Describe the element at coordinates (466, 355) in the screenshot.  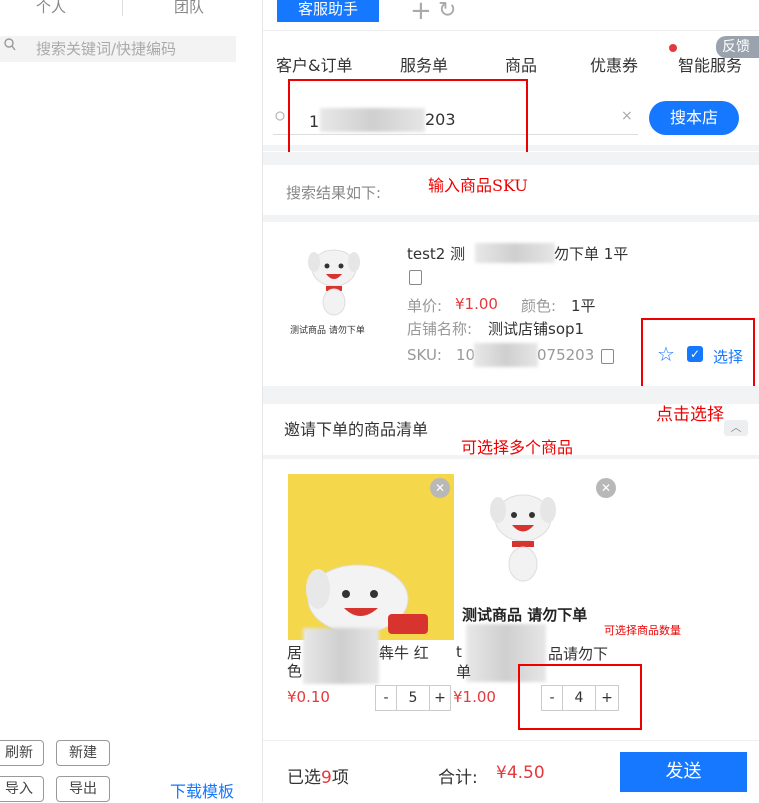
I see `sku-prefix: 10` at that location.